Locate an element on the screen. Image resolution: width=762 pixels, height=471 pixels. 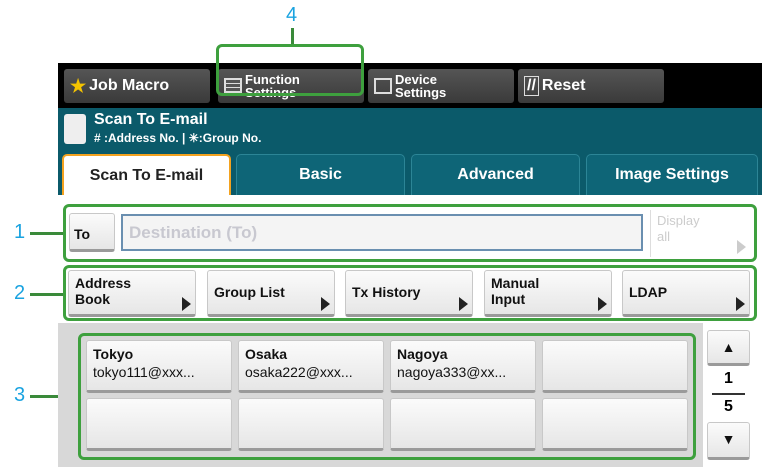
group-list-button: Group List is located at coordinates (271, 293).